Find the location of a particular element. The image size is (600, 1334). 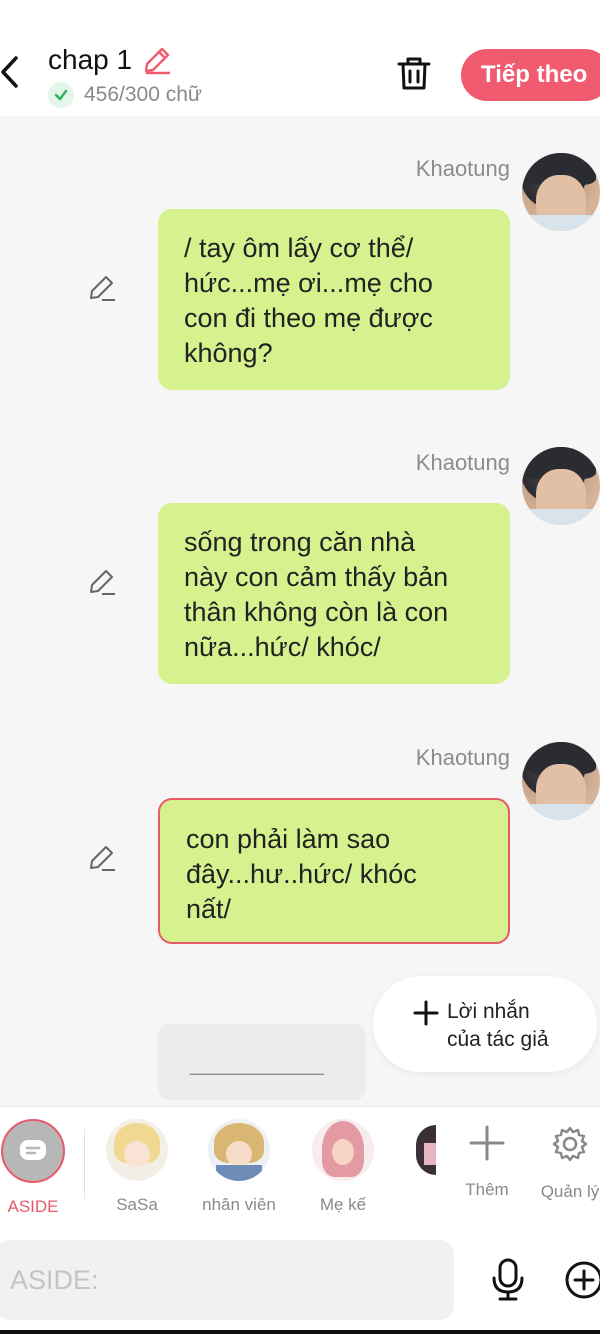

character-nhan-vien: nhân viên is located at coordinates (239, 1167).